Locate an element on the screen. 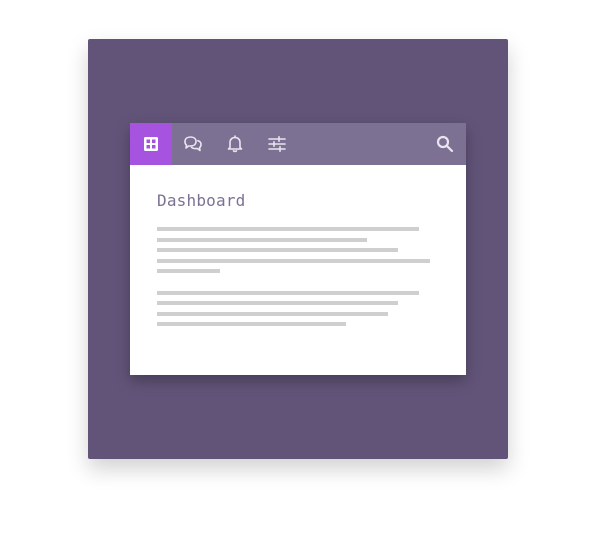 The height and width of the screenshot is (533, 604). sliders-icon is located at coordinates (277, 144).